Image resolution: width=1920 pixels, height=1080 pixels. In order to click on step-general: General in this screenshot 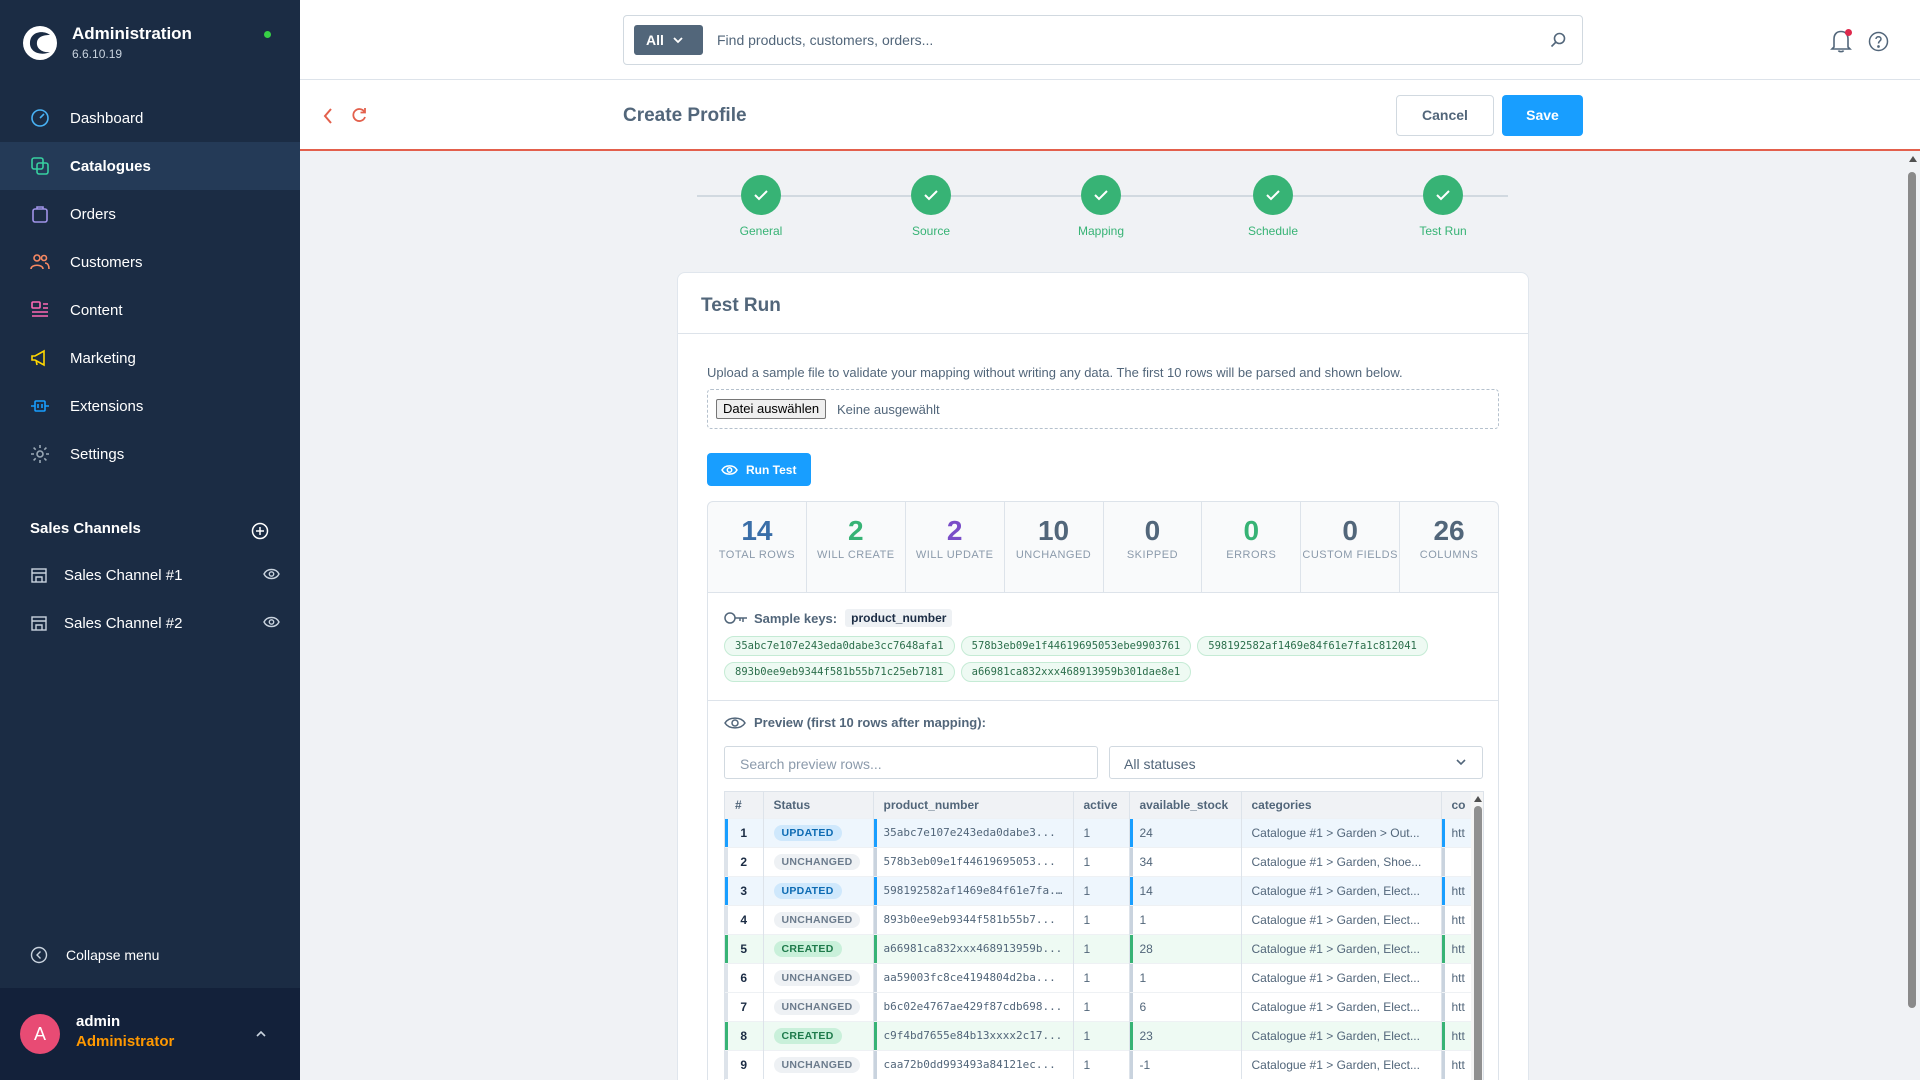, I will do `click(761, 206)`.